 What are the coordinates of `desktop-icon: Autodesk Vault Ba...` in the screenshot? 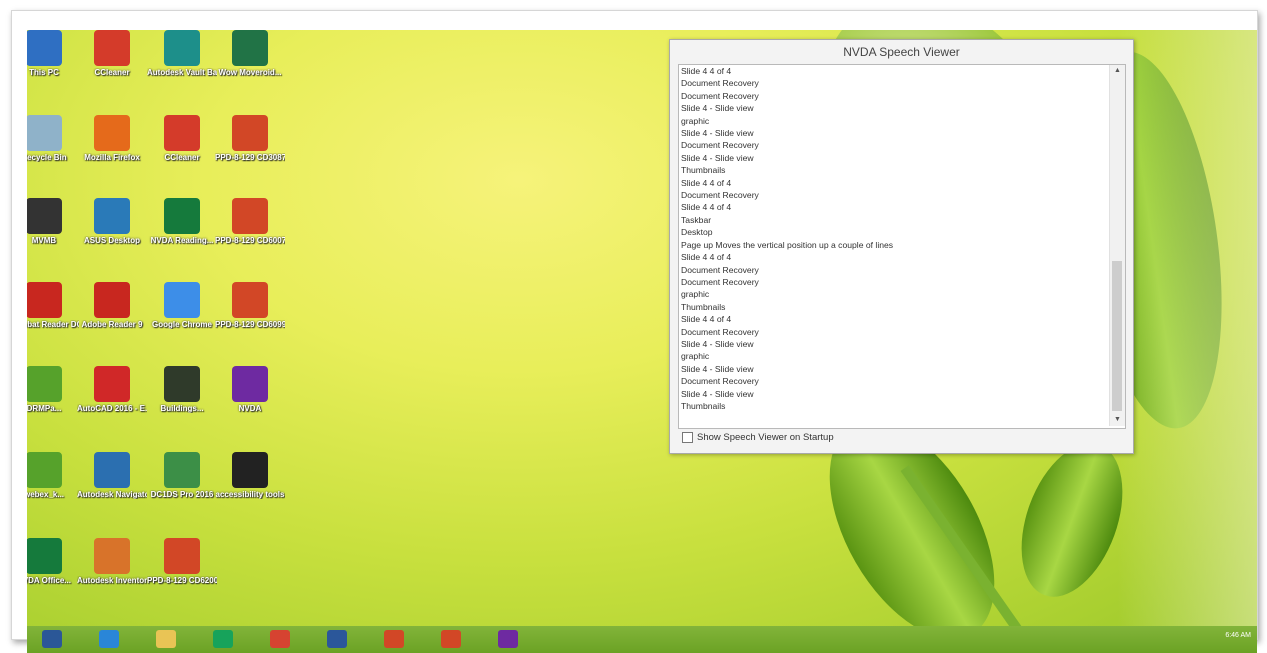 It's located at (182, 53).